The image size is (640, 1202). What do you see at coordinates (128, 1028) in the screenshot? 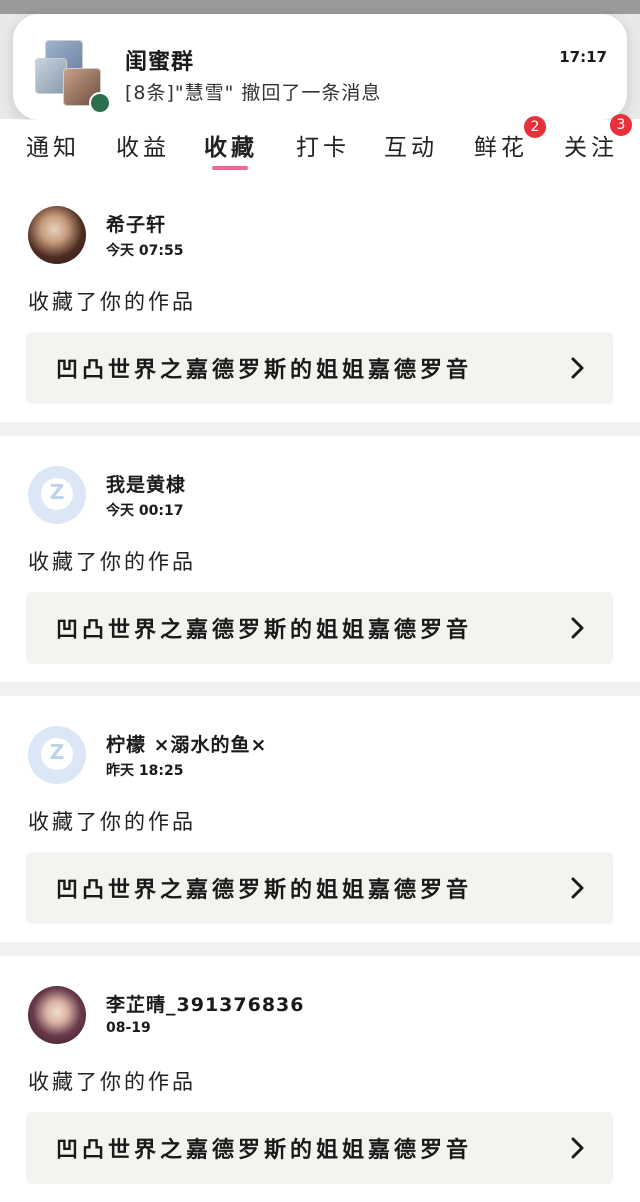
I see `timestamp: 08-19` at bounding box center [128, 1028].